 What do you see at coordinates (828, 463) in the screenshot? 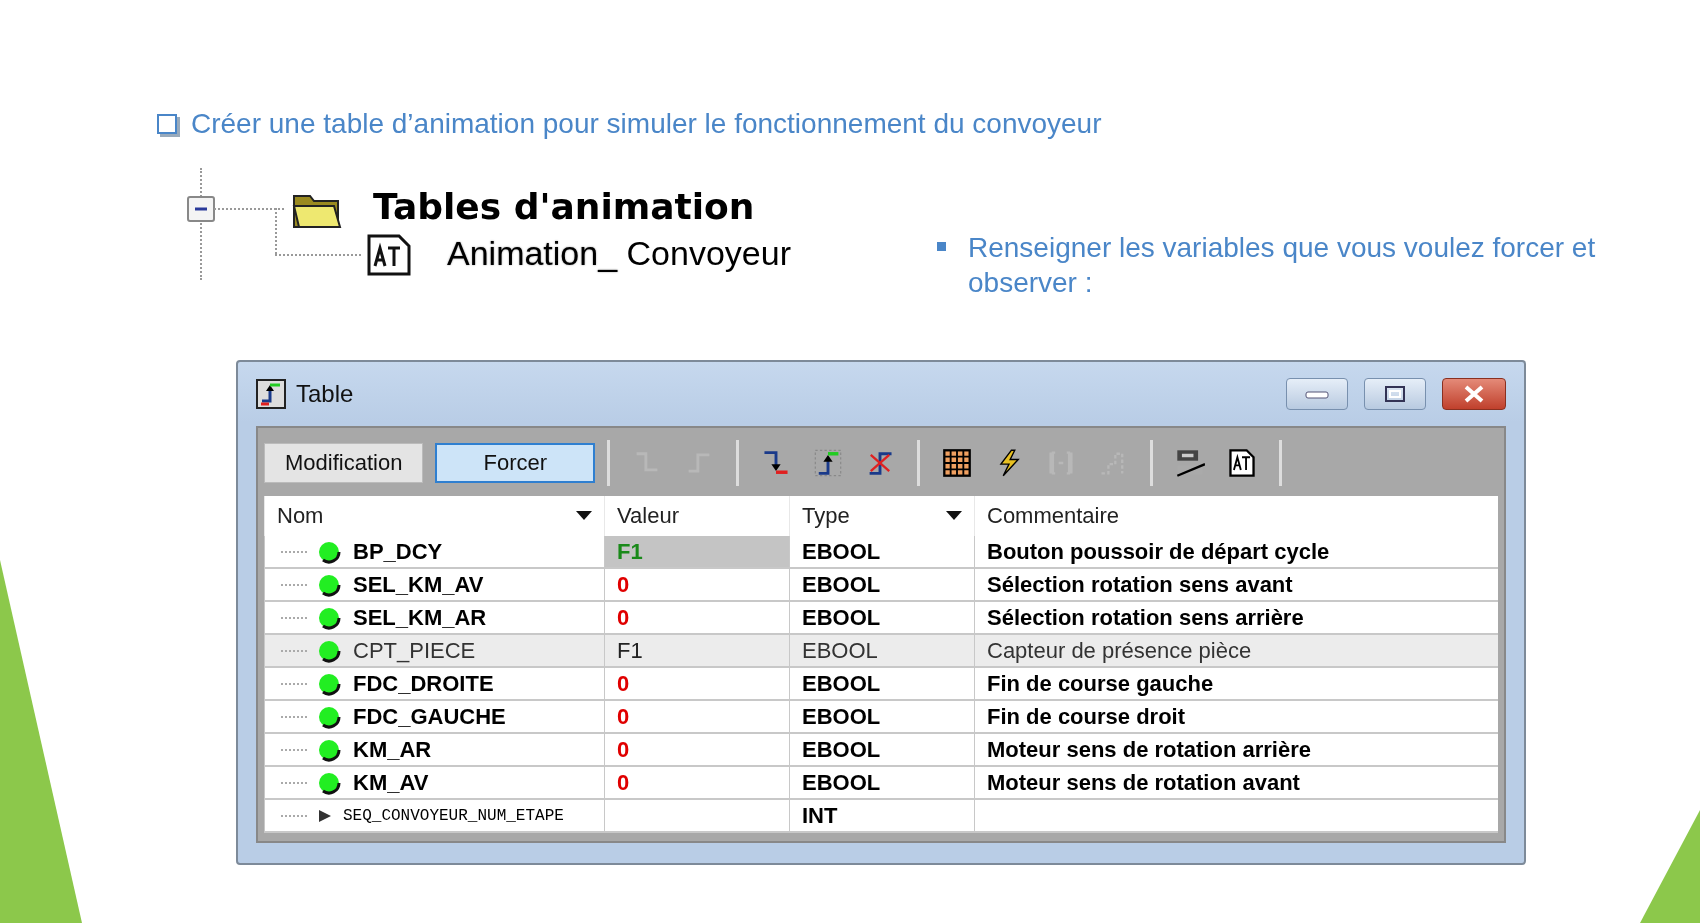
I see `set-high-icon` at bounding box center [828, 463].